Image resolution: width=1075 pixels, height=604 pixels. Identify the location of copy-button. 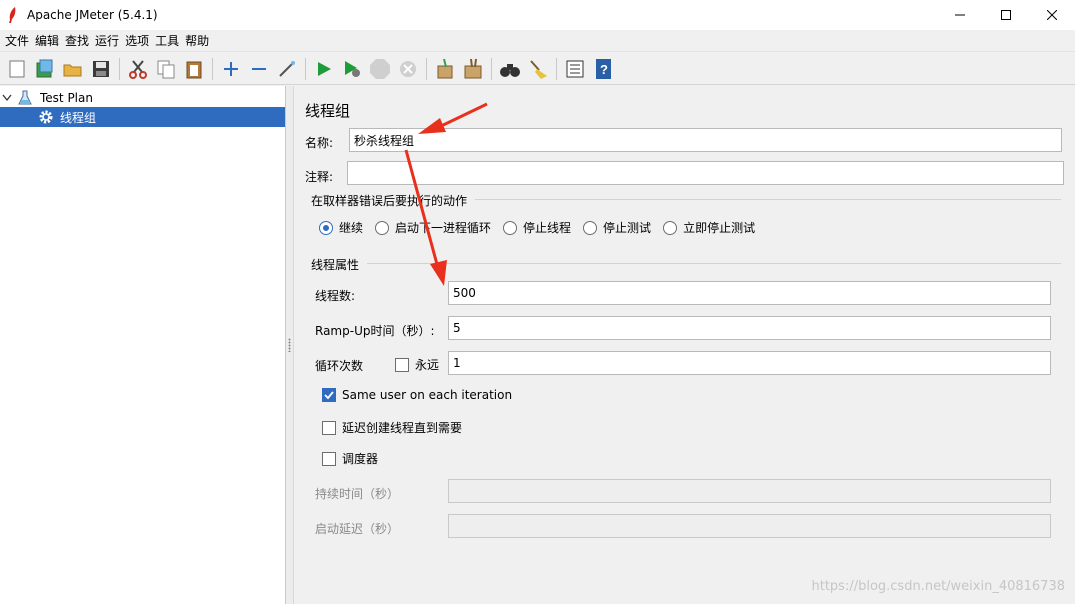
(166, 69).